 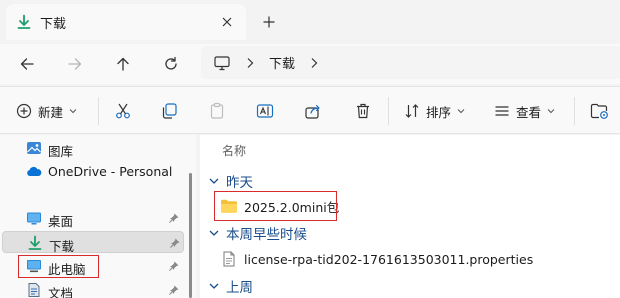 What do you see at coordinates (239, 288) in the screenshot?
I see `group-label: 上周` at bounding box center [239, 288].